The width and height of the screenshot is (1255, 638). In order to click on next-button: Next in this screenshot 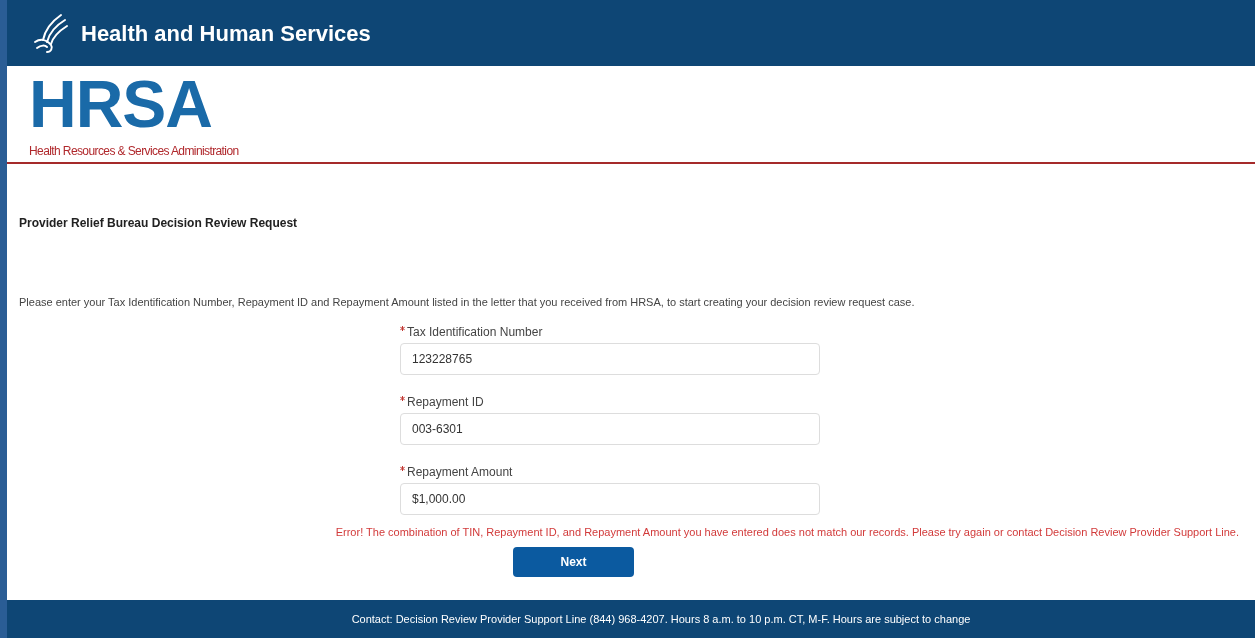, I will do `click(573, 562)`.